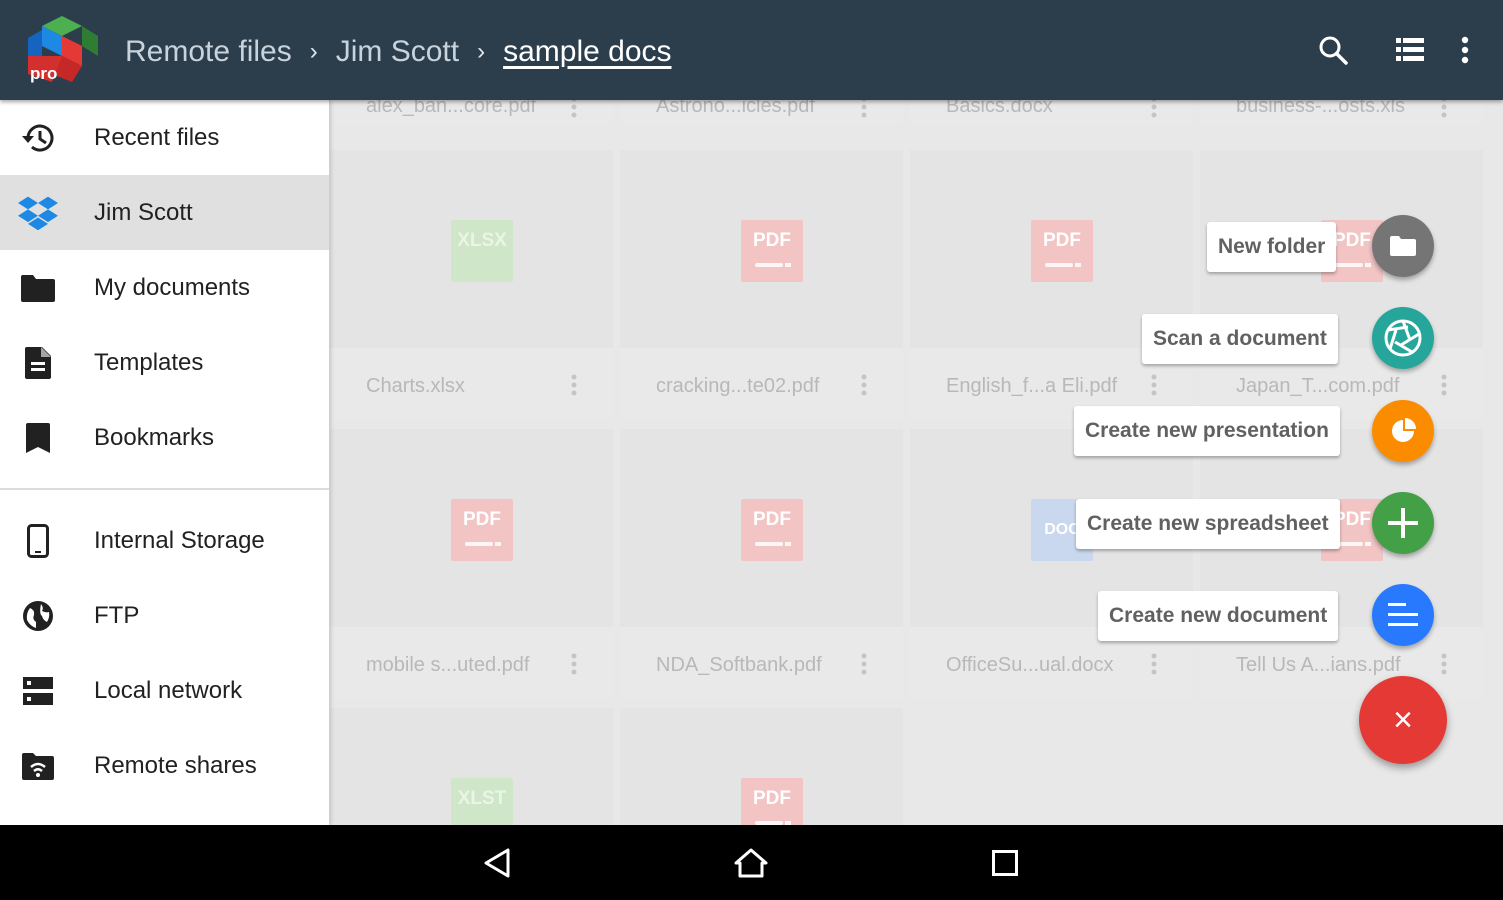 This screenshot has width=1503, height=900. I want to click on file-card: PDF Tell Us A...ians.pdf, so click(1341, 564).